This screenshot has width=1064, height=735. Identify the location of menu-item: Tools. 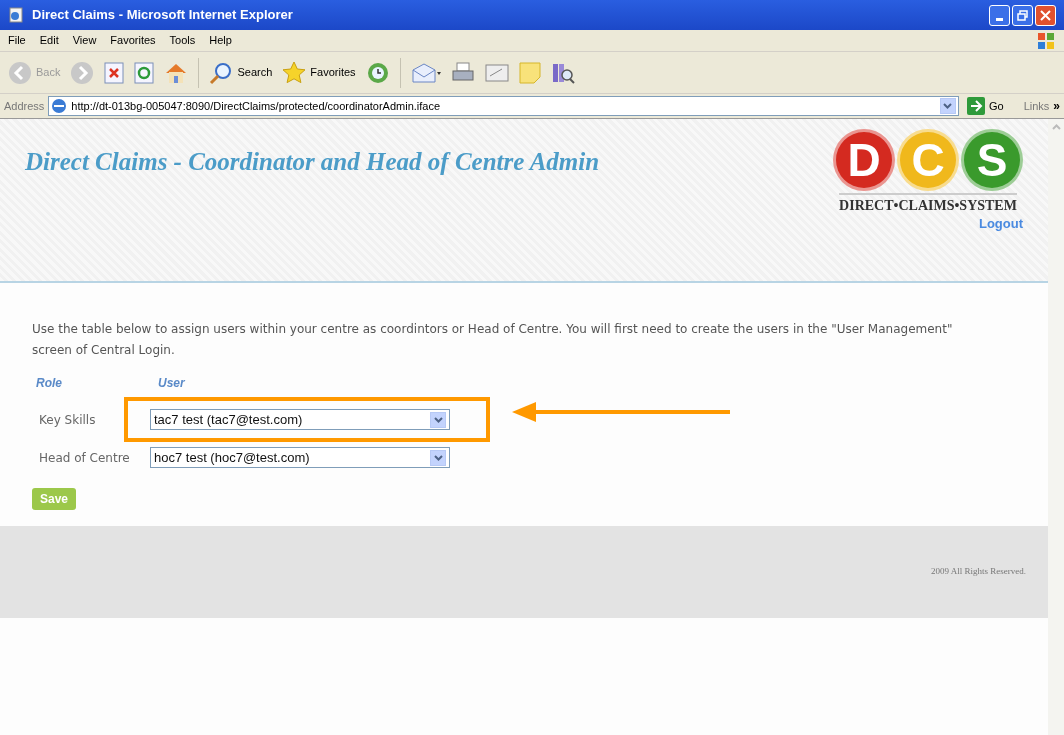
(182, 40).